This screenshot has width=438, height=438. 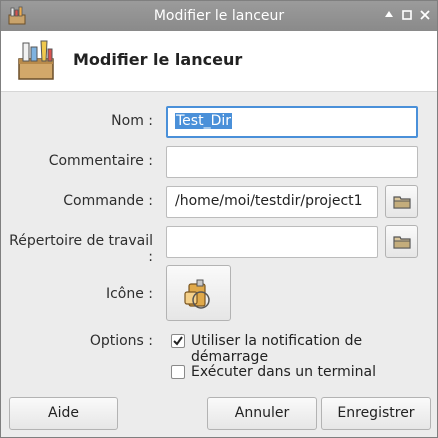 What do you see at coordinates (407, 16) in the screenshot?
I see `maximize-icon` at bounding box center [407, 16].